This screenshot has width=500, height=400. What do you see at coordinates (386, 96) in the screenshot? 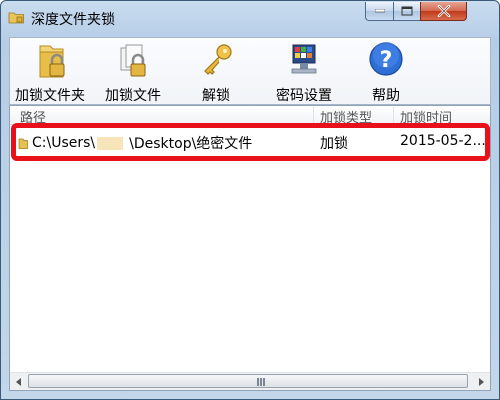
I see `help-label: 帮助` at bounding box center [386, 96].